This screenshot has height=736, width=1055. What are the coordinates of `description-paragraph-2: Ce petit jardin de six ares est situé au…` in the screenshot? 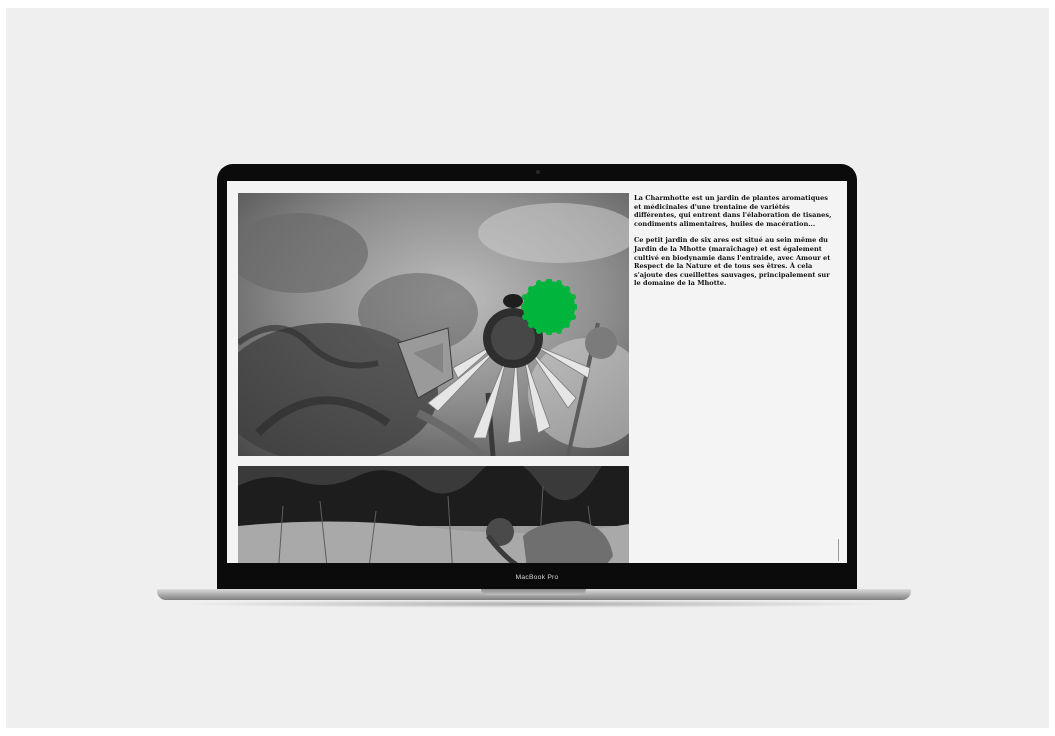 It's located at (732, 262).